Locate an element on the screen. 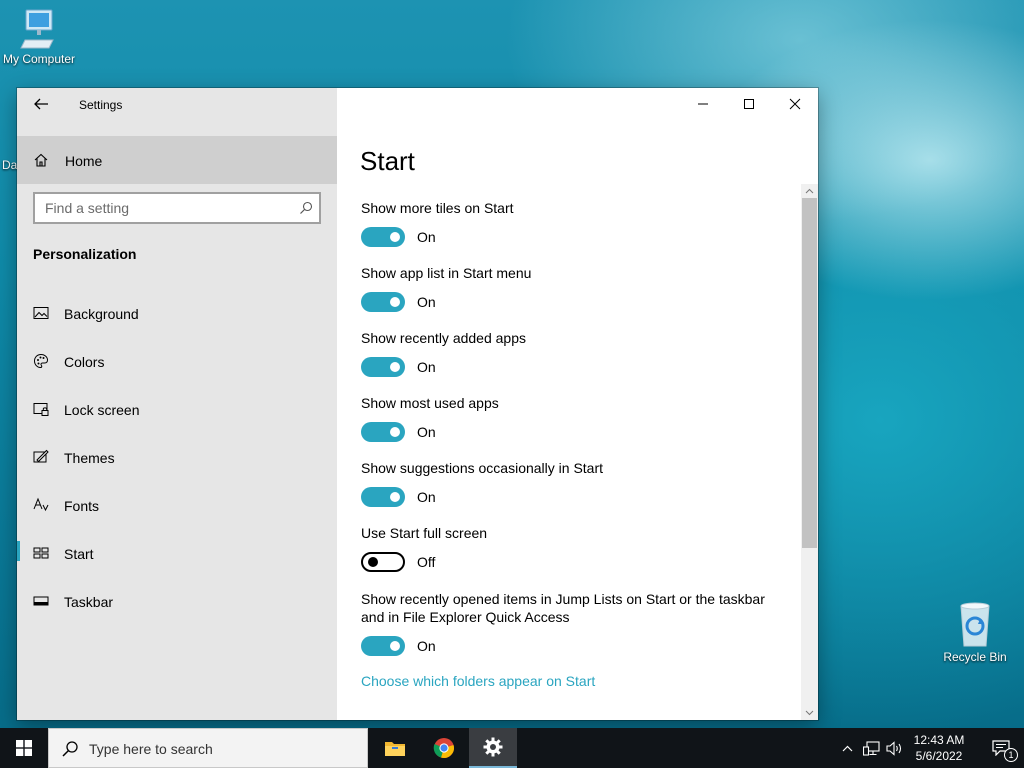 This screenshot has width=1024, height=768. setting-label: Use Start full screen is located at coordinates (424, 533).